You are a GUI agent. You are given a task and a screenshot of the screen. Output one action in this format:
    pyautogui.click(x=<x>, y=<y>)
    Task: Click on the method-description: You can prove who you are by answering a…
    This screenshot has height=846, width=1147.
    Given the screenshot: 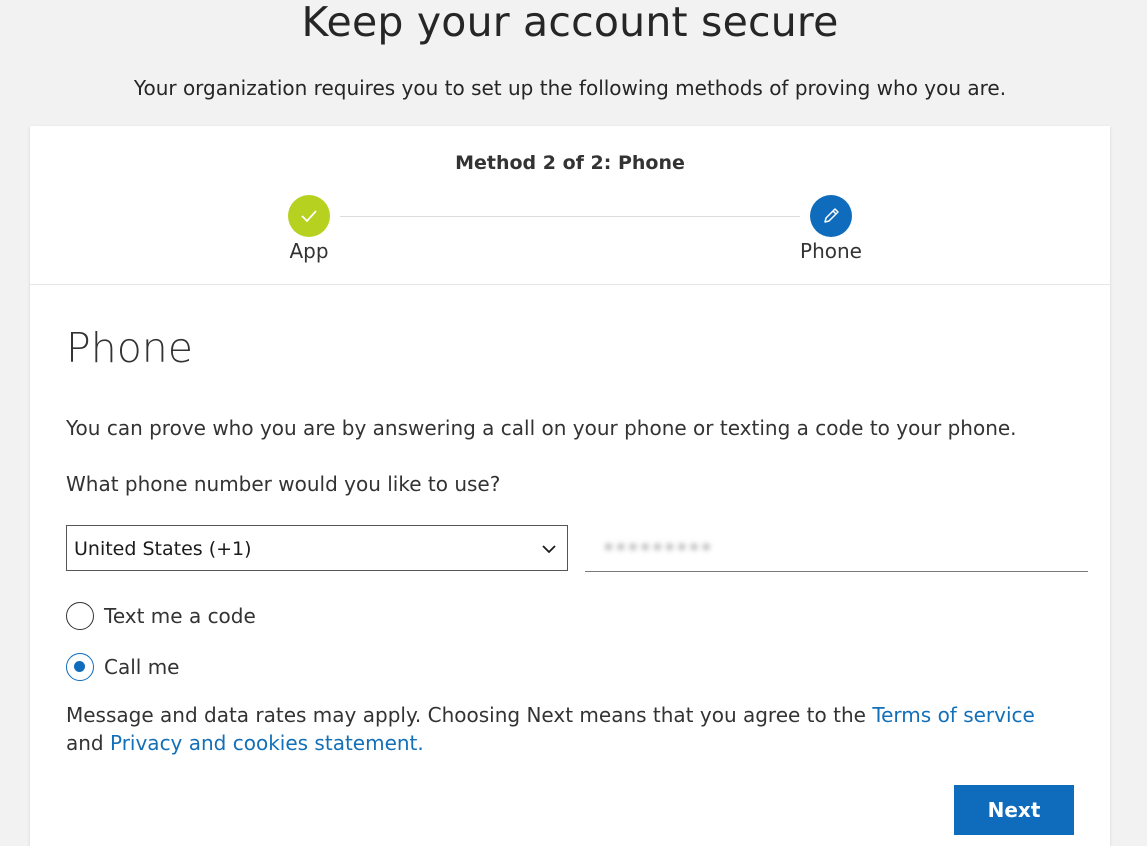 What is the action you would take?
    pyautogui.click(x=541, y=428)
    